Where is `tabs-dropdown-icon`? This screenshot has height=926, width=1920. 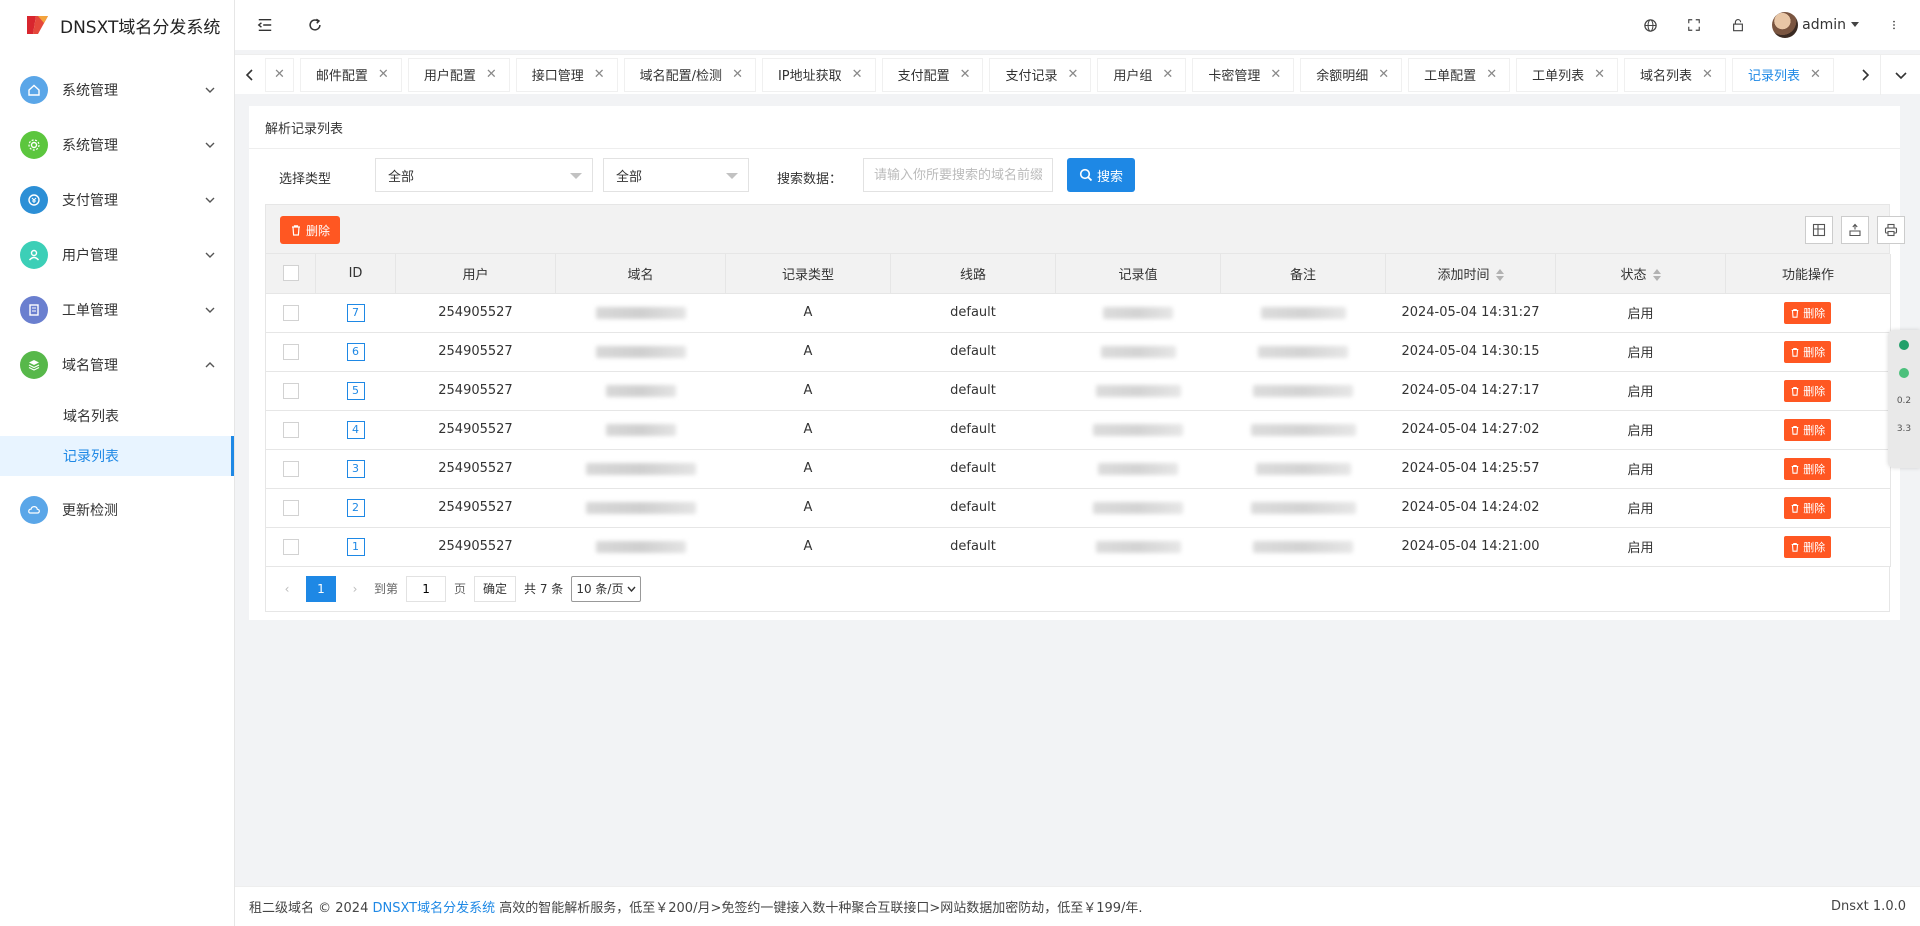
tabs-dropdown-icon is located at coordinates (1900, 74).